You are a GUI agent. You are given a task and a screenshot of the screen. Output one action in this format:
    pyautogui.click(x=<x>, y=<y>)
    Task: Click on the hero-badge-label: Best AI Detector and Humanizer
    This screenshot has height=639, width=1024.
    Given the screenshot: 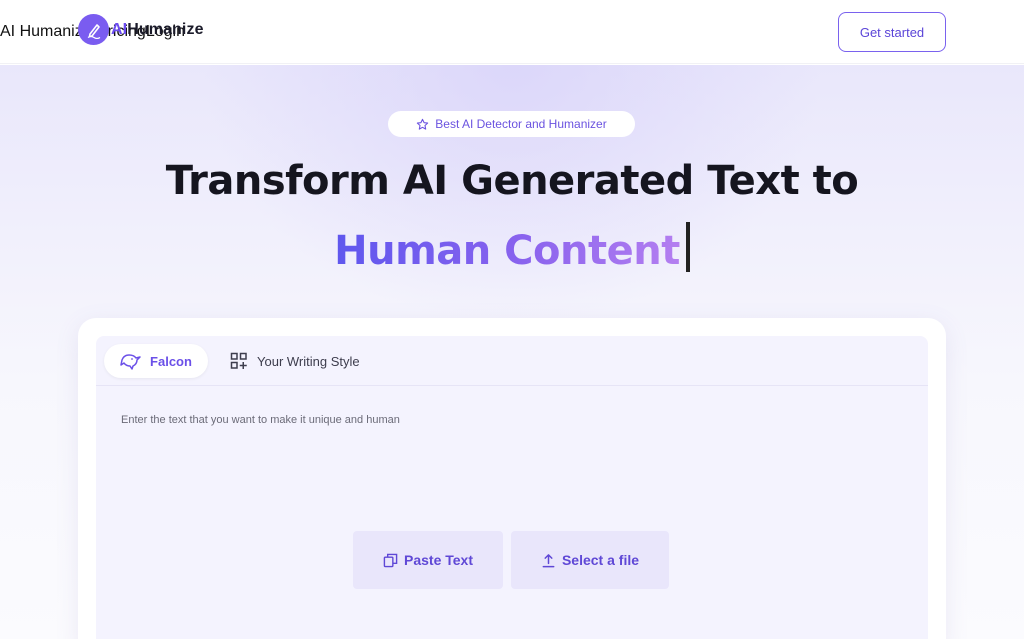 What is the action you would take?
    pyautogui.click(x=521, y=124)
    